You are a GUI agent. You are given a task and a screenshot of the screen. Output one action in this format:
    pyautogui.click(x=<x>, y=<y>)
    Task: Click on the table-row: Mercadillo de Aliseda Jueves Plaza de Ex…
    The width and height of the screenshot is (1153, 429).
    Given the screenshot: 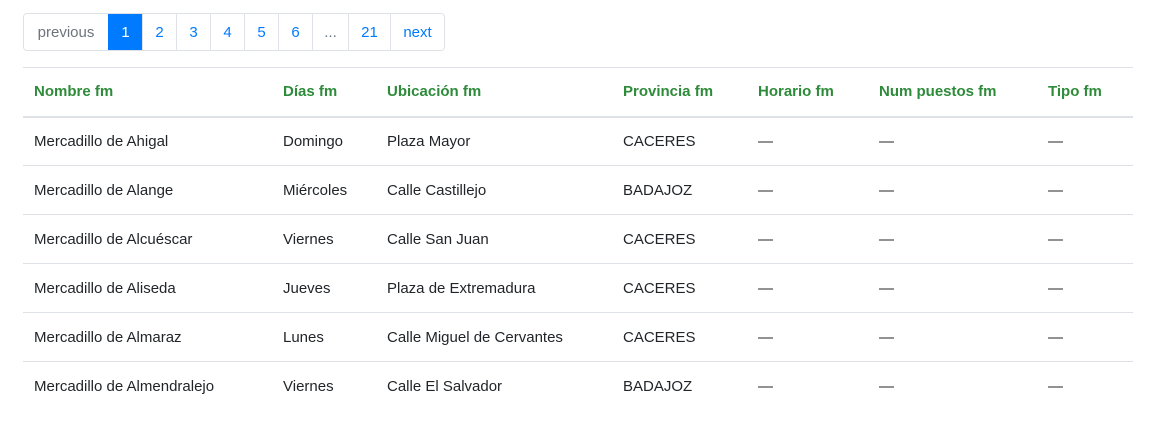 What is the action you would take?
    pyautogui.click(x=578, y=288)
    